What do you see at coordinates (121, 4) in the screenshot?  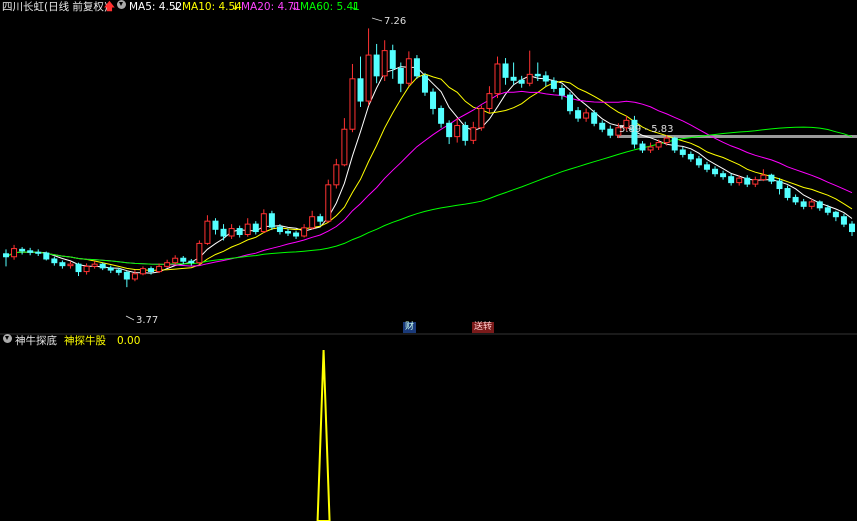 I see `dropdown-icon` at bounding box center [121, 4].